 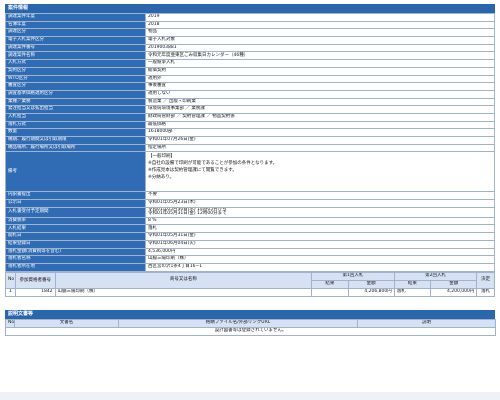 What do you see at coordinates (75, 196) in the screenshot?
I see `info-label: 内訳書提出` at bounding box center [75, 196].